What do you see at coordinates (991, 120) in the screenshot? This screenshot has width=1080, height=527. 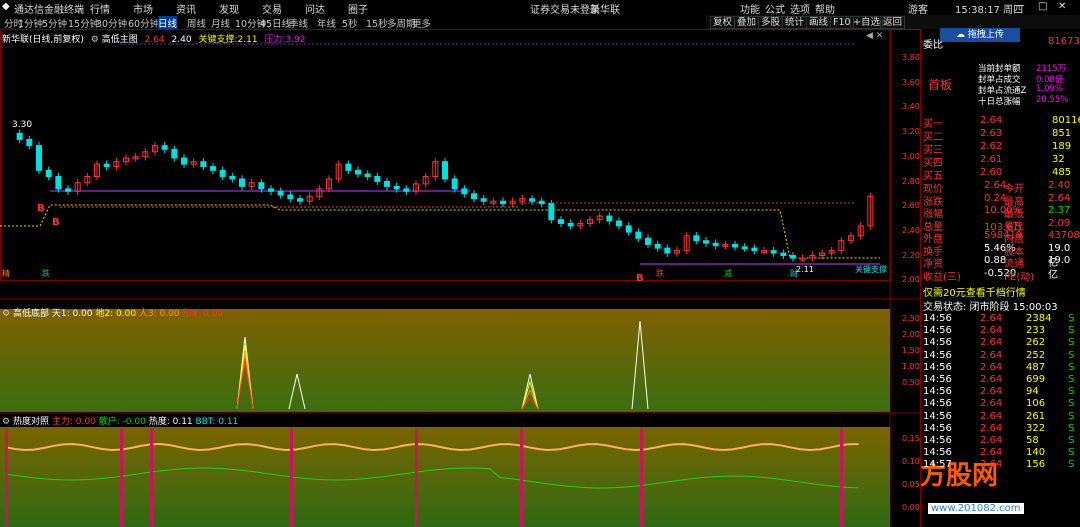 I see `bid-price: 2.64` at bounding box center [991, 120].